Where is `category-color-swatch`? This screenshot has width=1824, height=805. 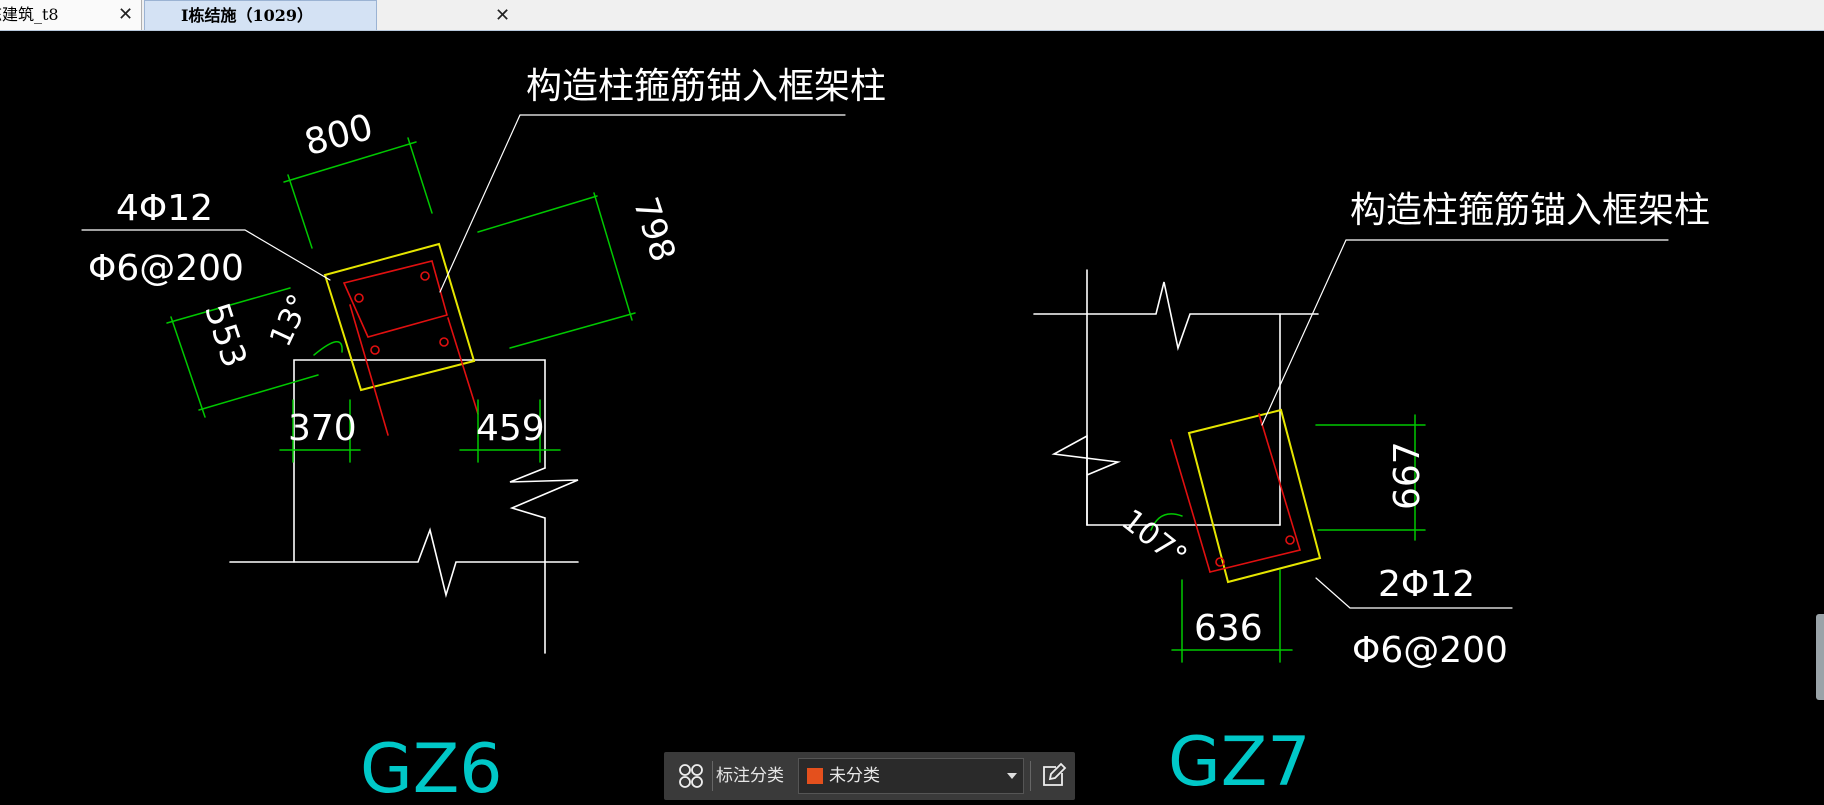
category-color-swatch is located at coordinates (815, 776).